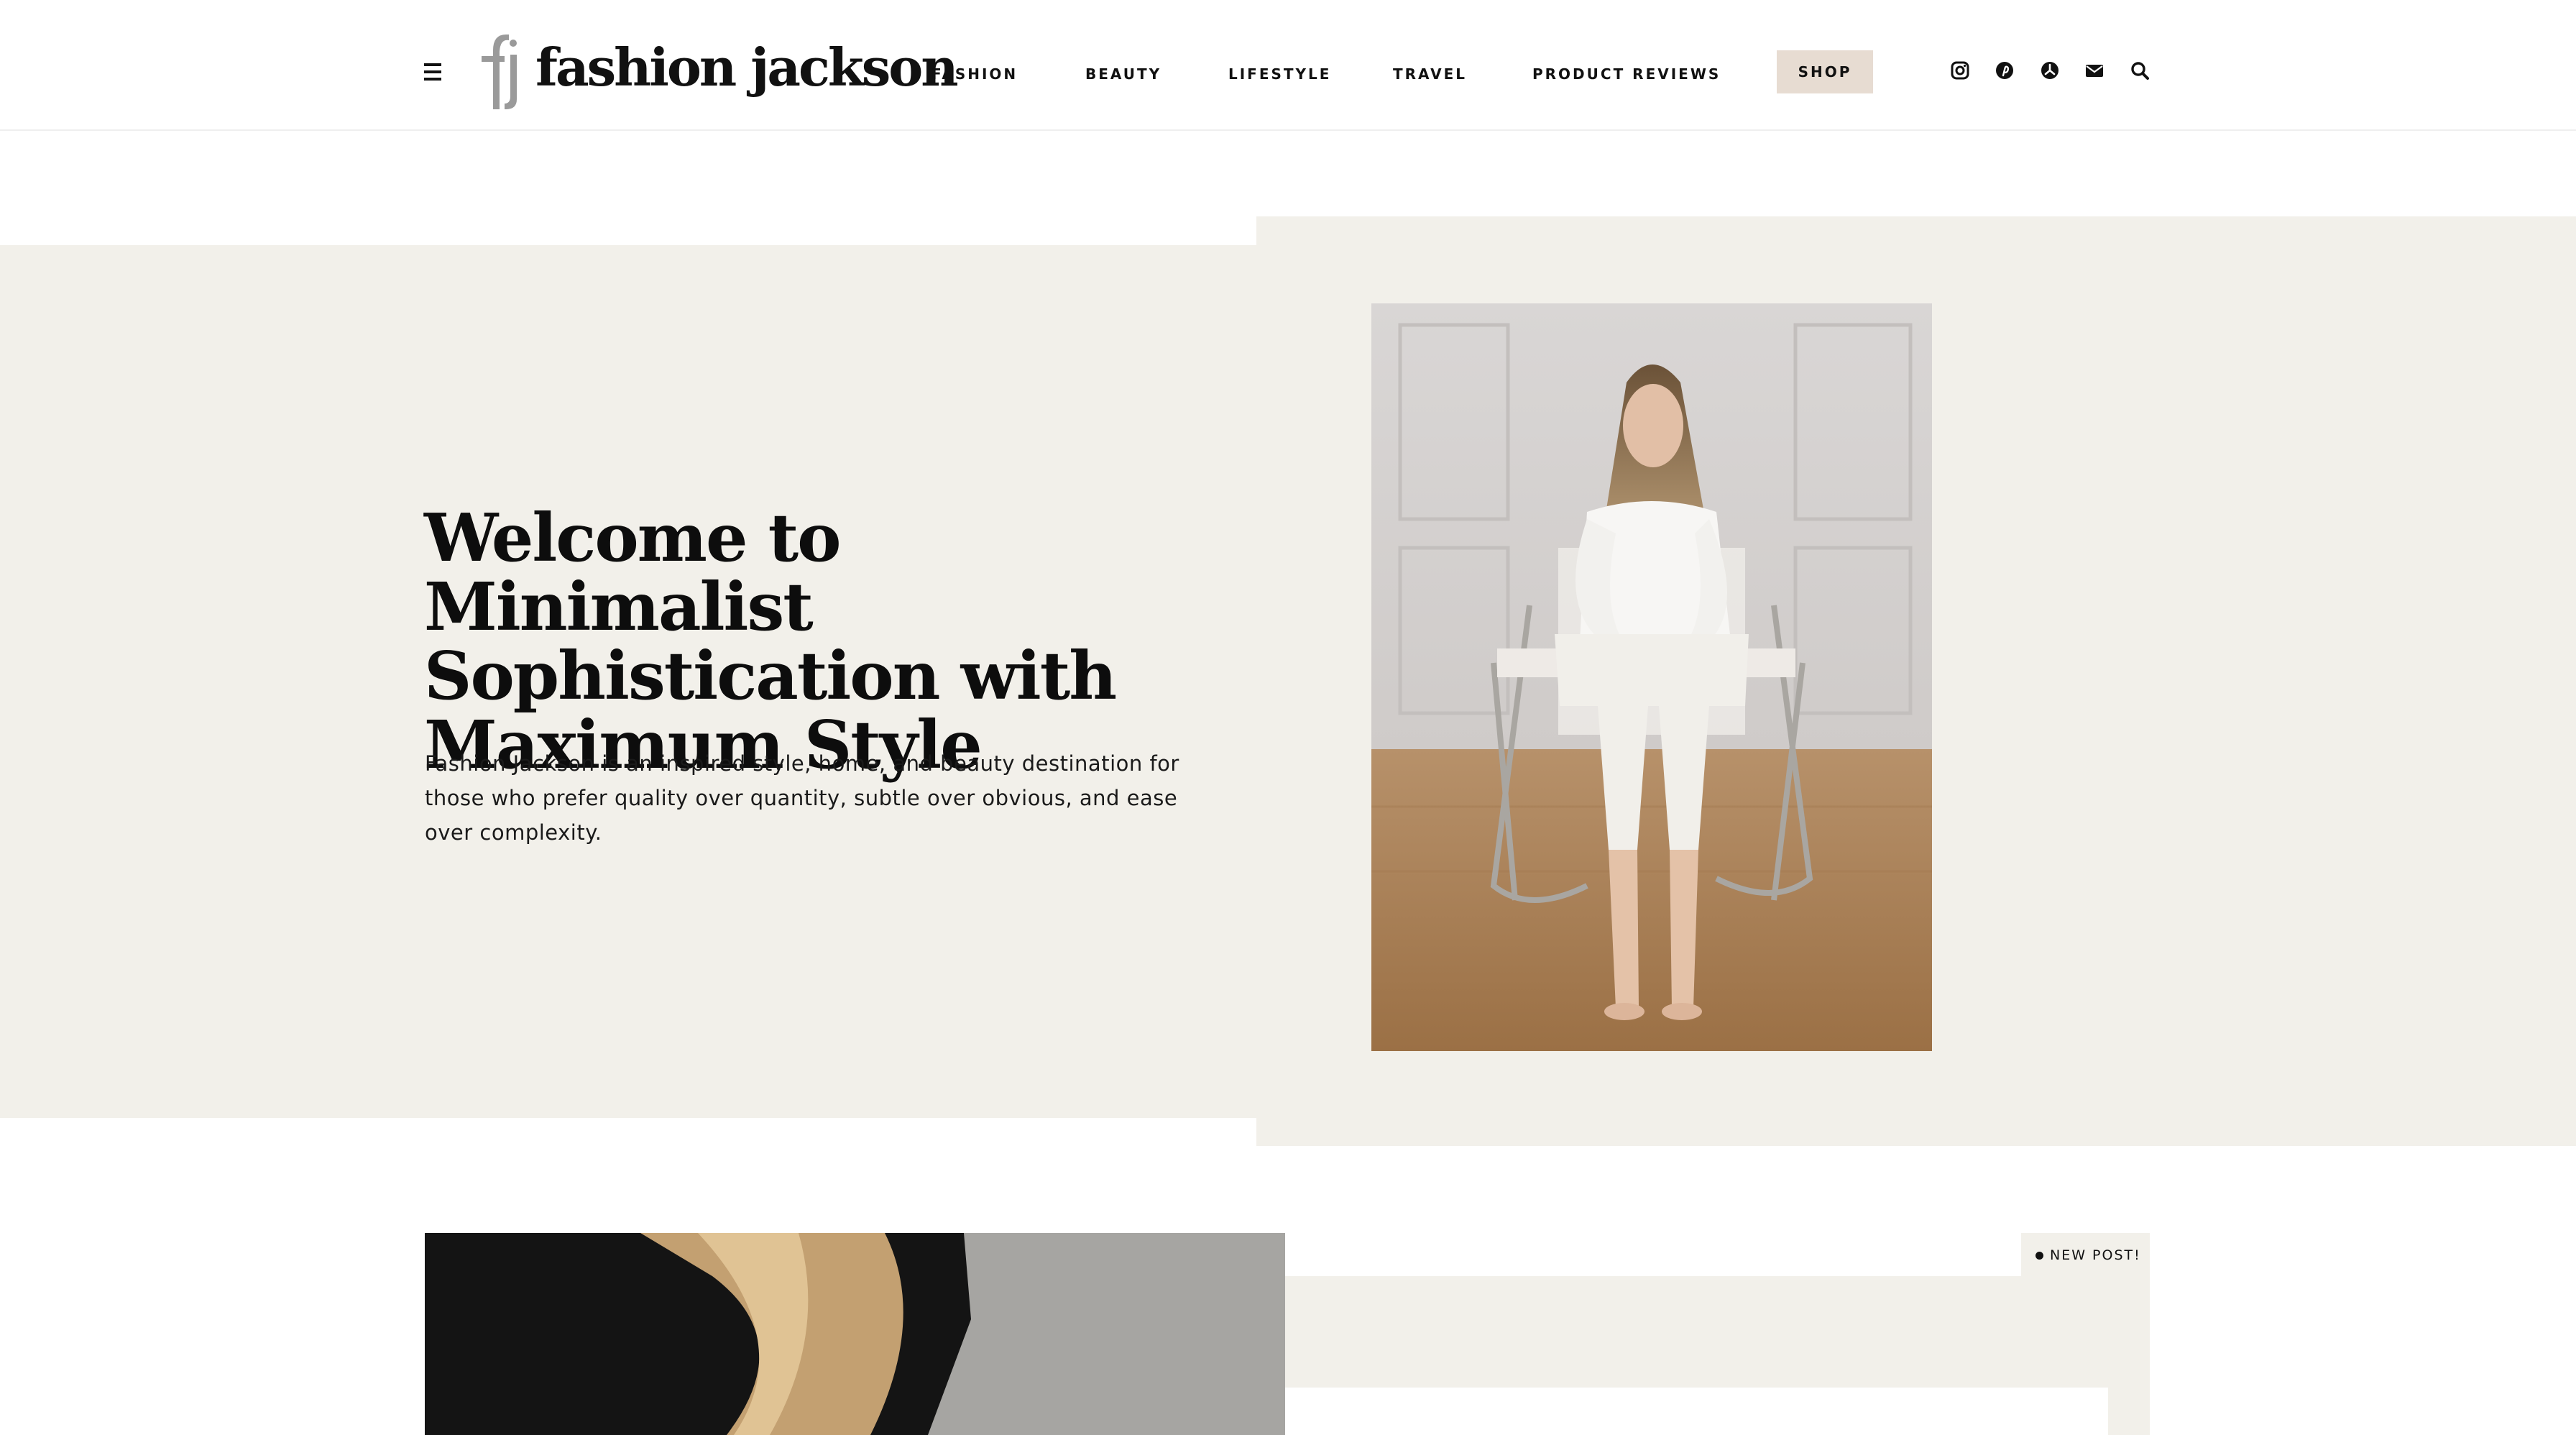  I want to click on nav-product-reviews: PRODUCT REVIEWS, so click(1626, 74).